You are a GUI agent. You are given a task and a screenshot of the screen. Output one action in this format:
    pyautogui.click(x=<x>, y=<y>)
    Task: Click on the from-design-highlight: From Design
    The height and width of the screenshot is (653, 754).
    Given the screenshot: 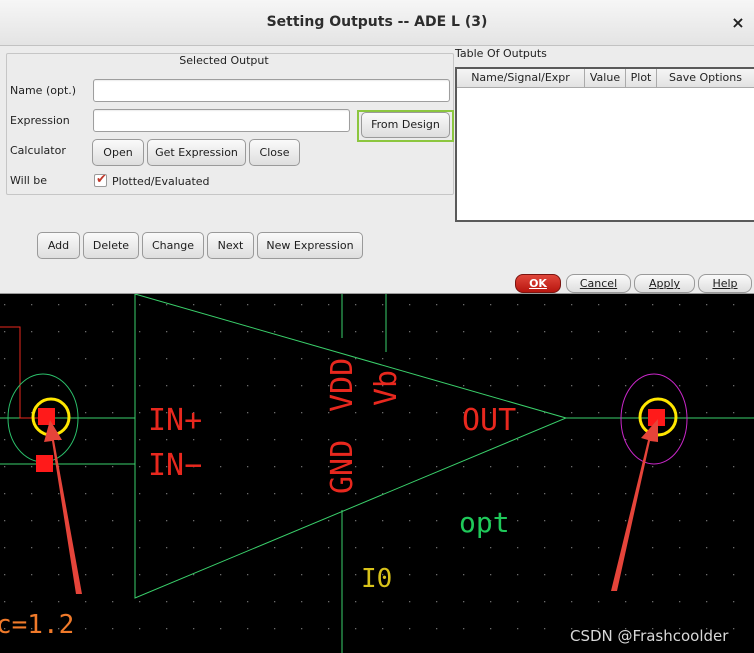 What is the action you would take?
    pyautogui.click(x=405, y=126)
    